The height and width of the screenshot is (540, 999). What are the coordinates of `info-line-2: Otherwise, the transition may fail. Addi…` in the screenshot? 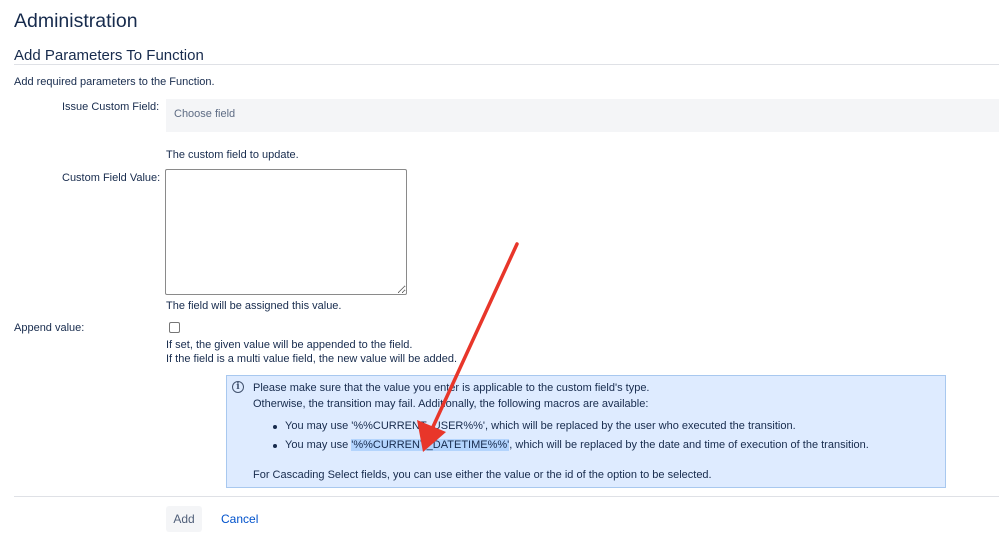 It's located at (451, 404).